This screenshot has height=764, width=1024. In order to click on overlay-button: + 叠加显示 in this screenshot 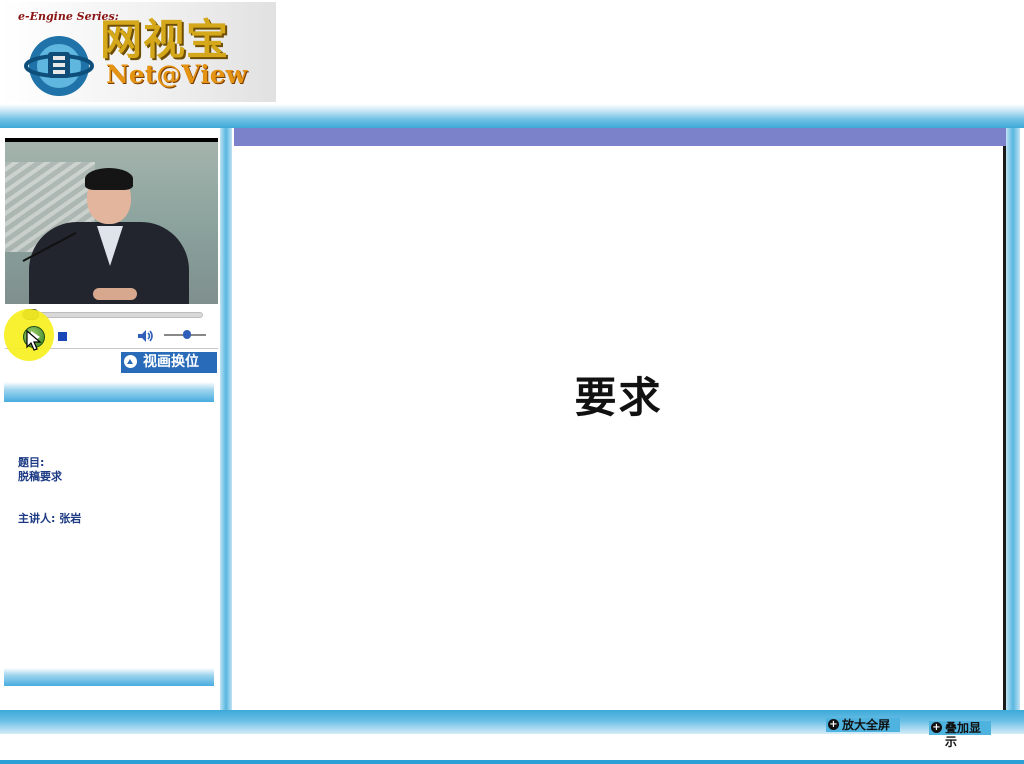, I will do `click(960, 735)`.